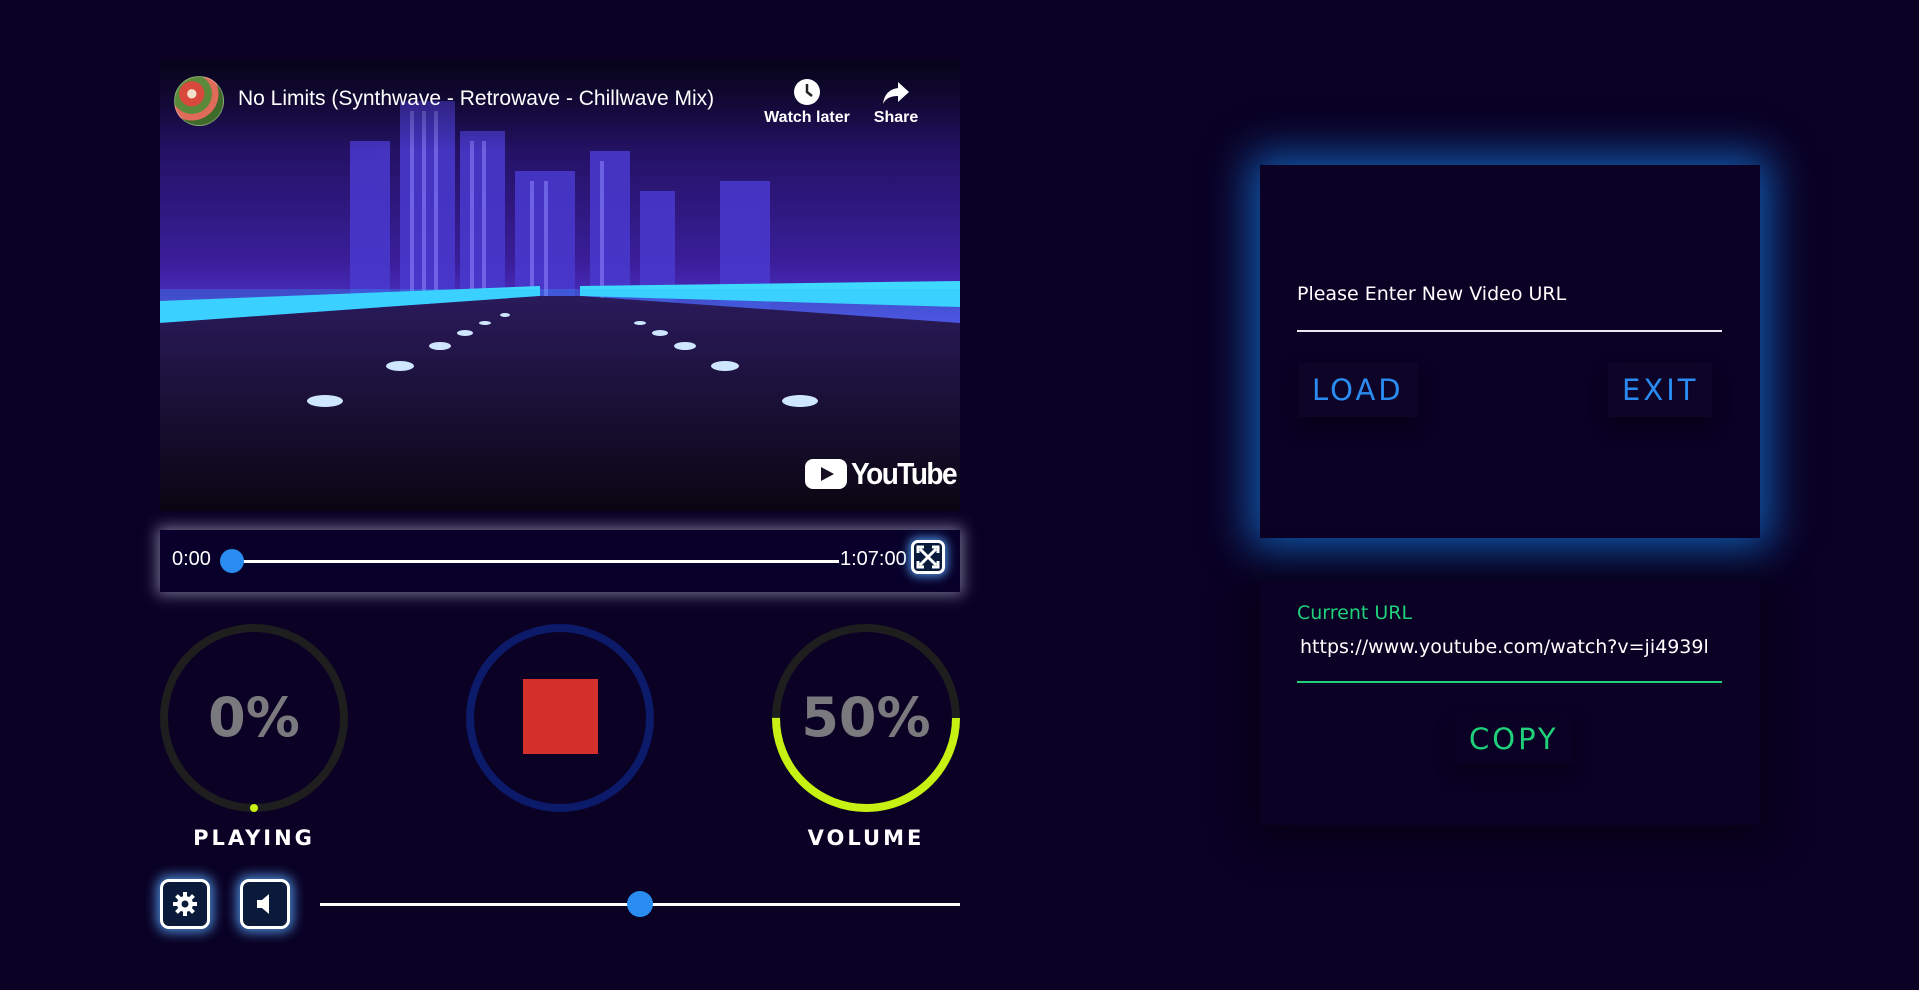 Image resolution: width=1919 pixels, height=990 pixels. What do you see at coordinates (807, 117) in the screenshot?
I see `watch-later-label: Watch later` at bounding box center [807, 117].